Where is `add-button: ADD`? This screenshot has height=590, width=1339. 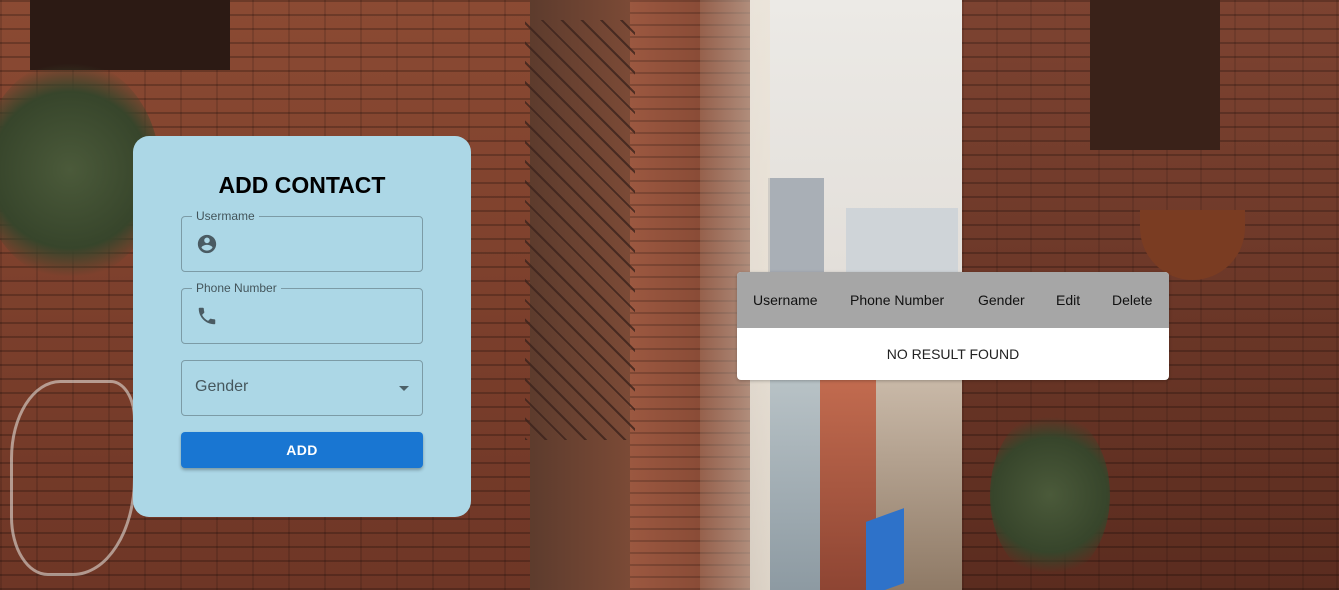 add-button: ADD is located at coordinates (302, 450).